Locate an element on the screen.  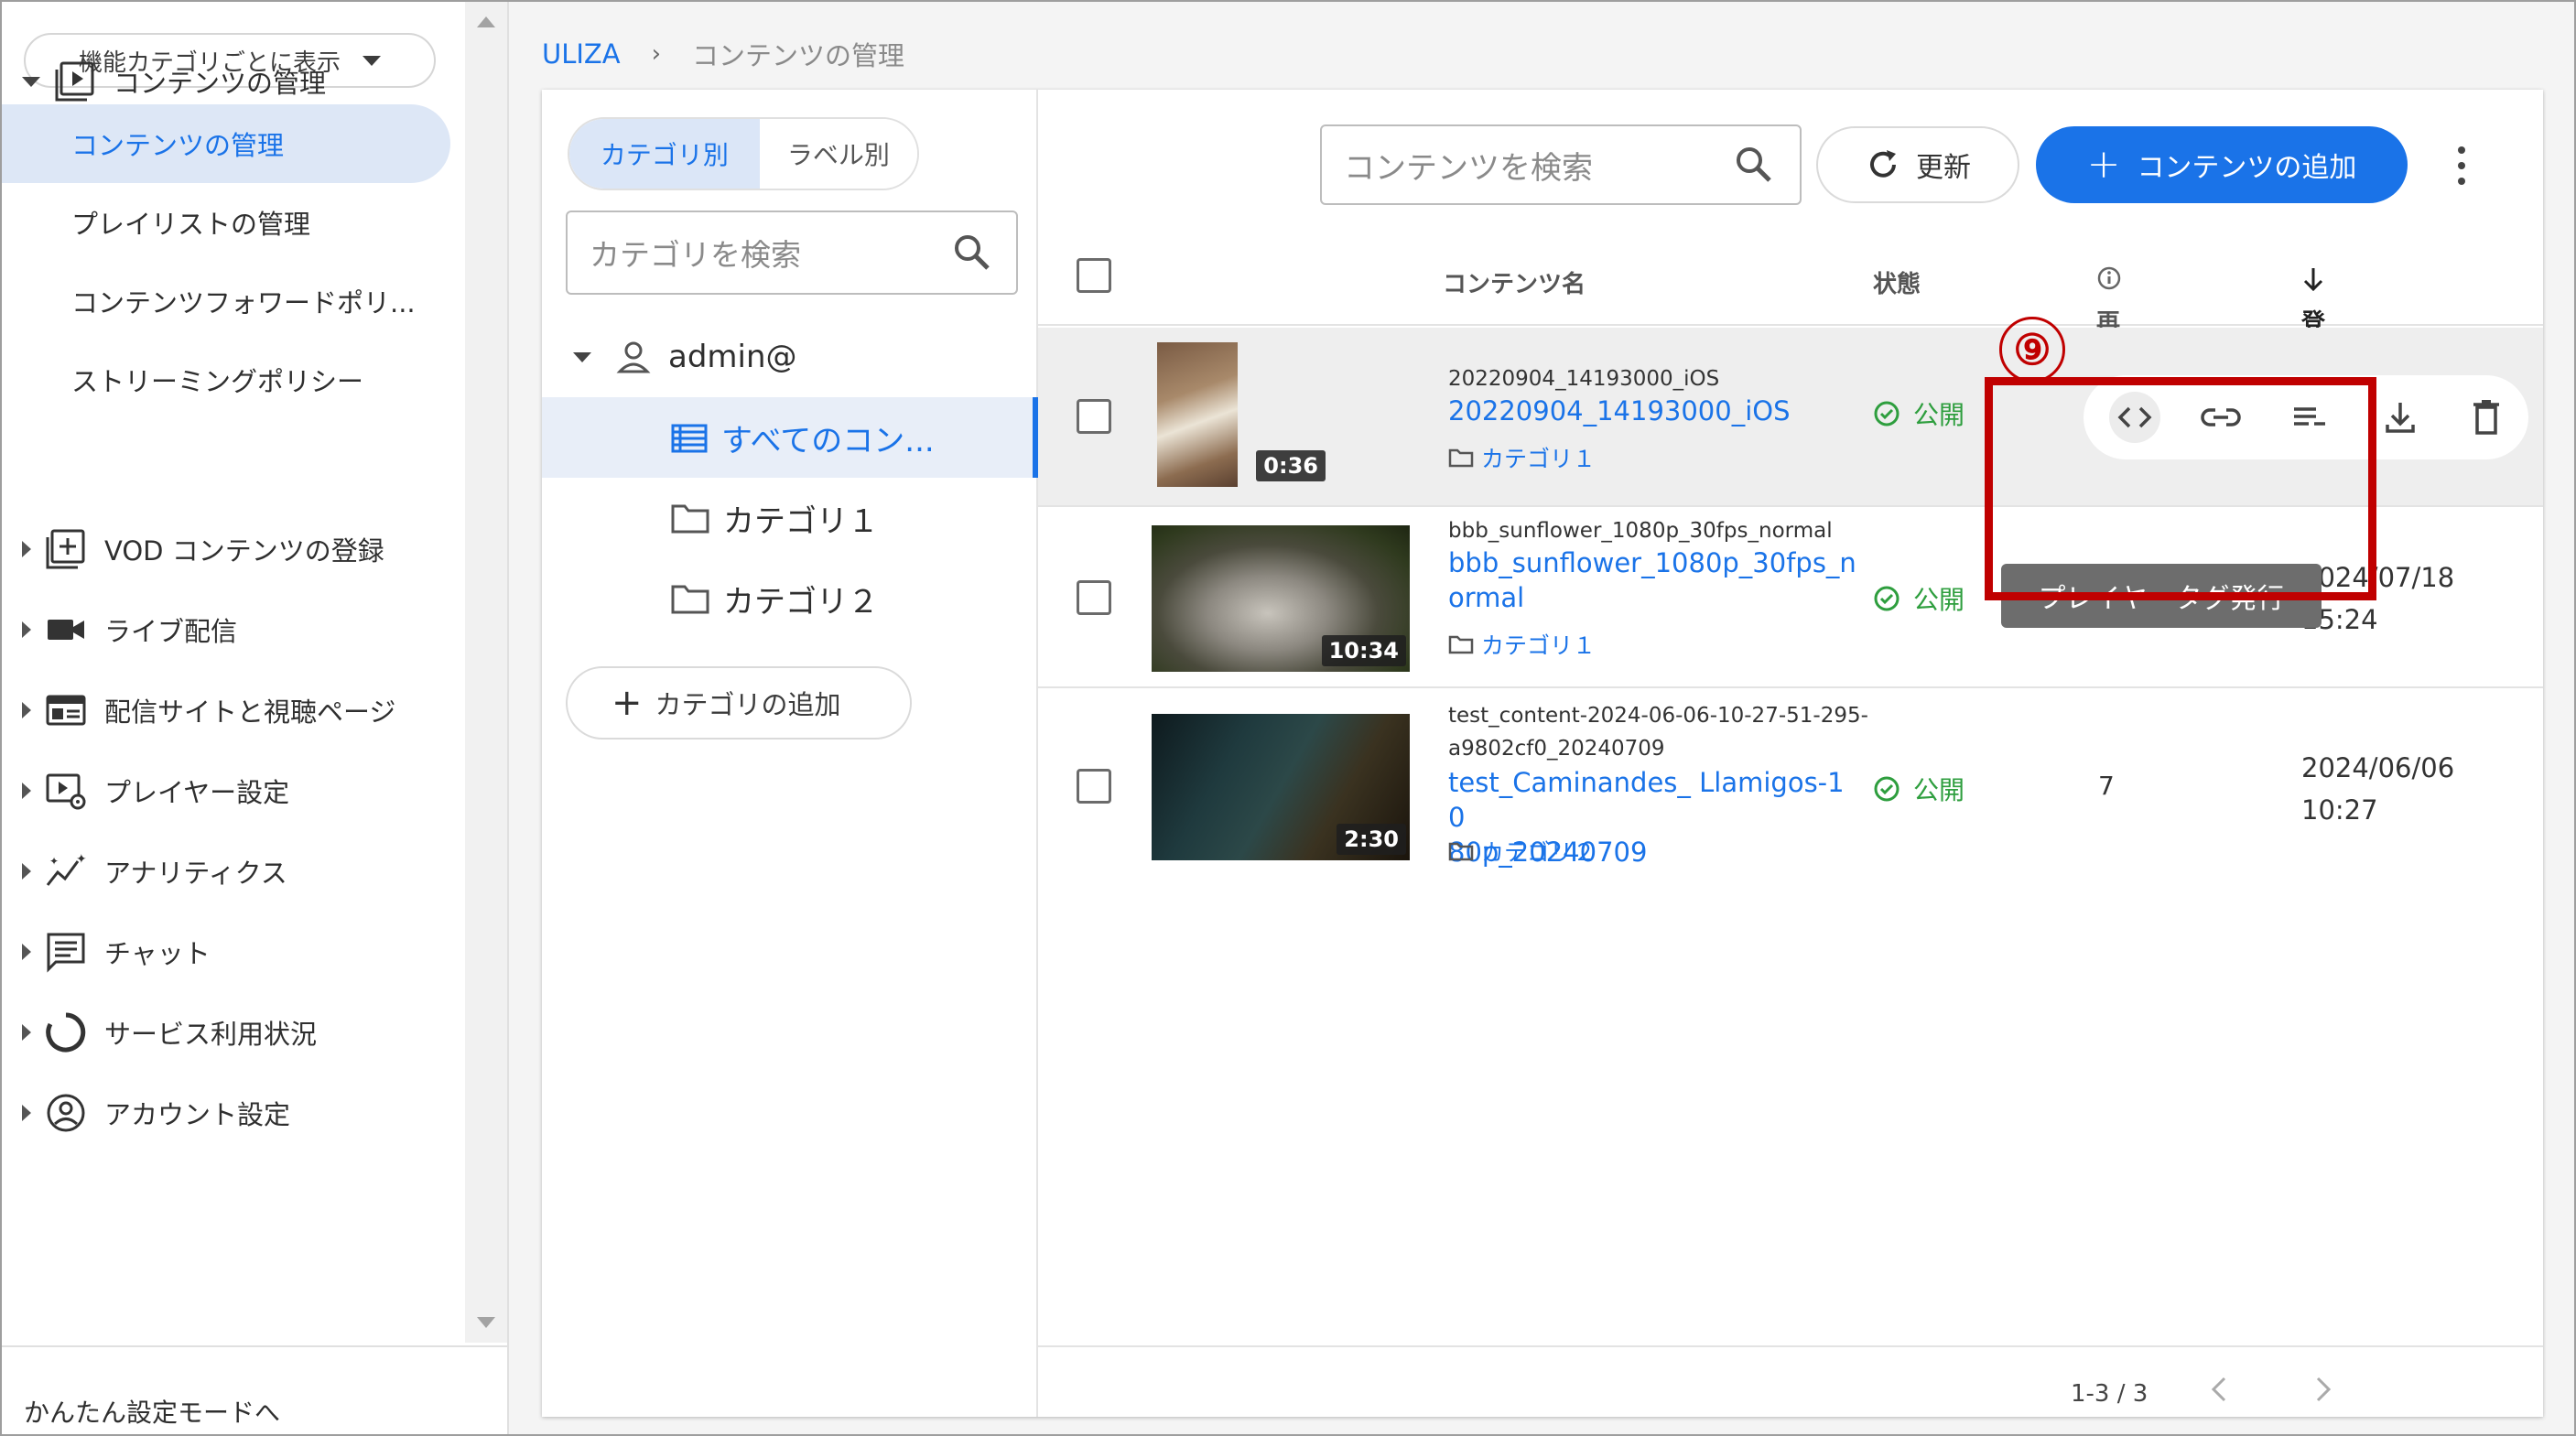
sidebar-item-content-management: コンテンツの管理 is located at coordinates (226, 143).